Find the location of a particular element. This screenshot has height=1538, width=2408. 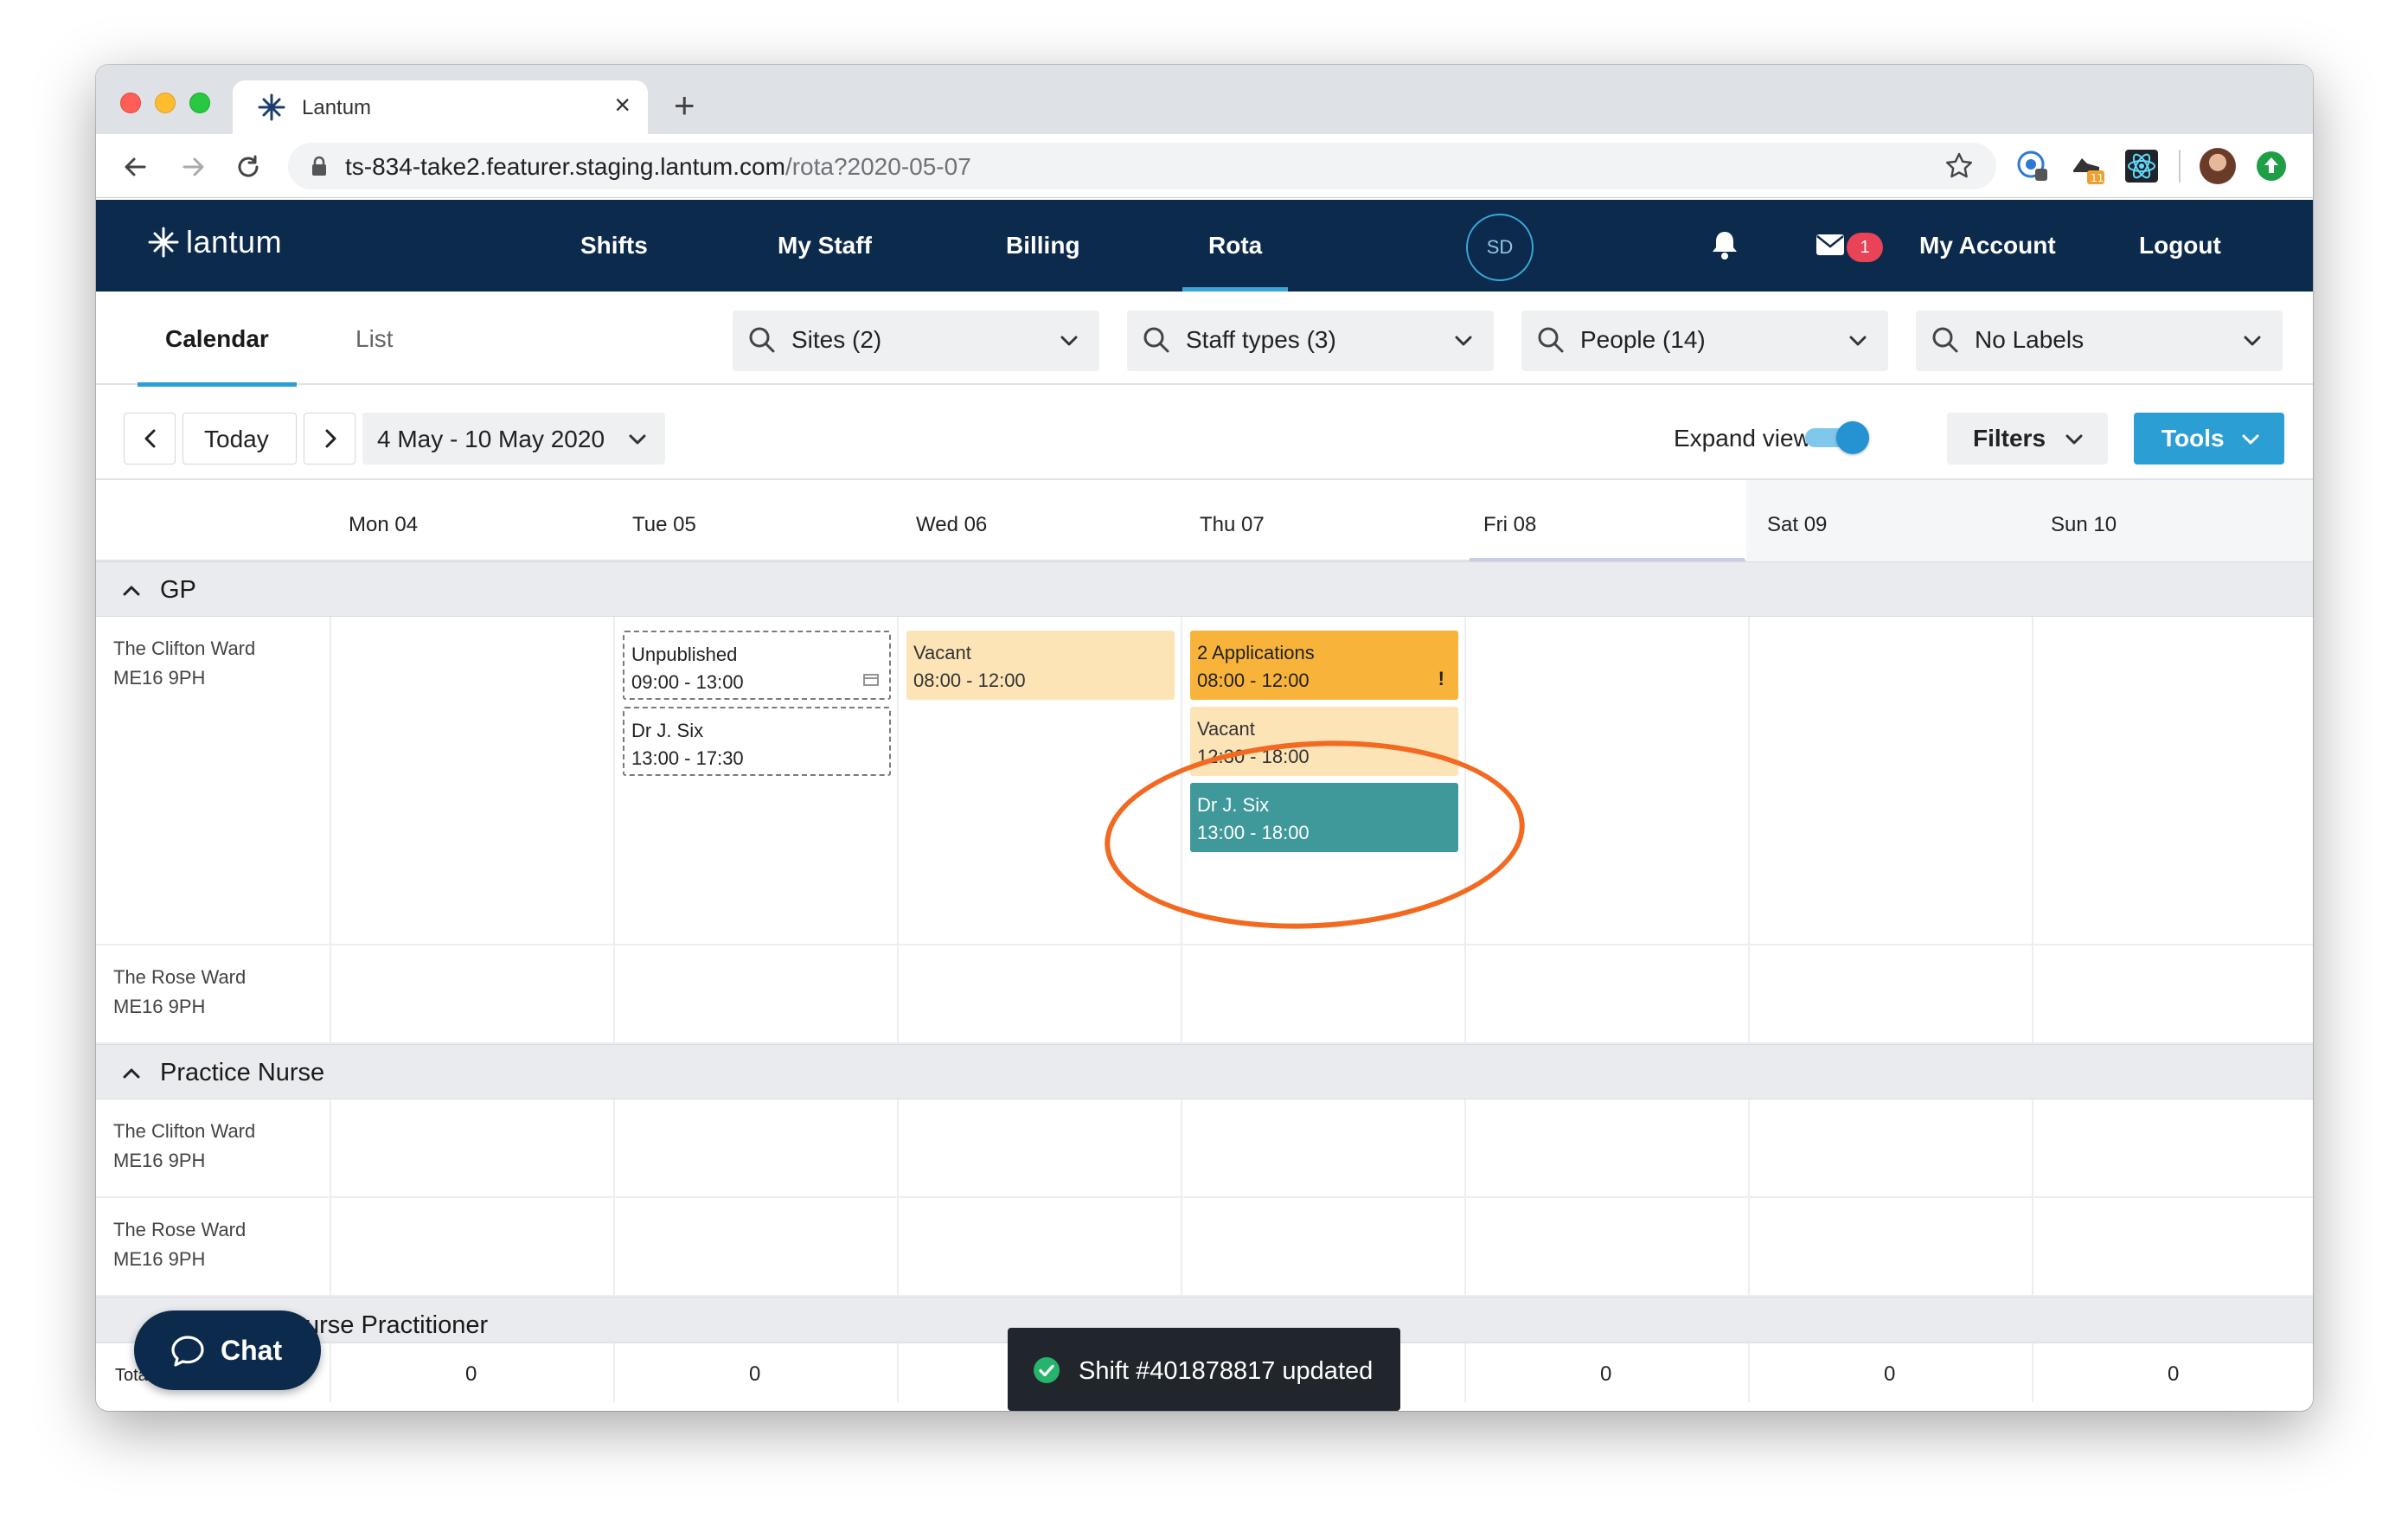

tools-button: Tools is located at coordinates (2209, 439).